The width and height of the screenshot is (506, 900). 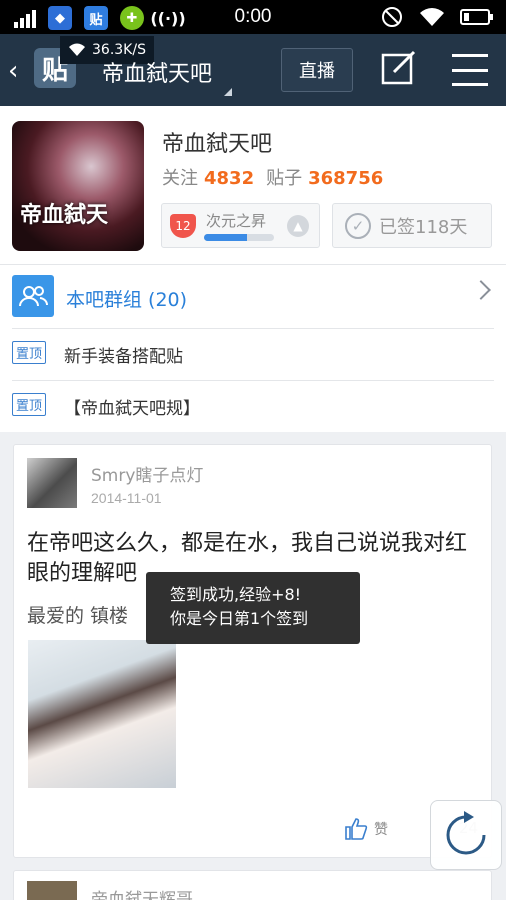 I want to click on forum-name: 帝血弑天吧, so click(x=217, y=144).